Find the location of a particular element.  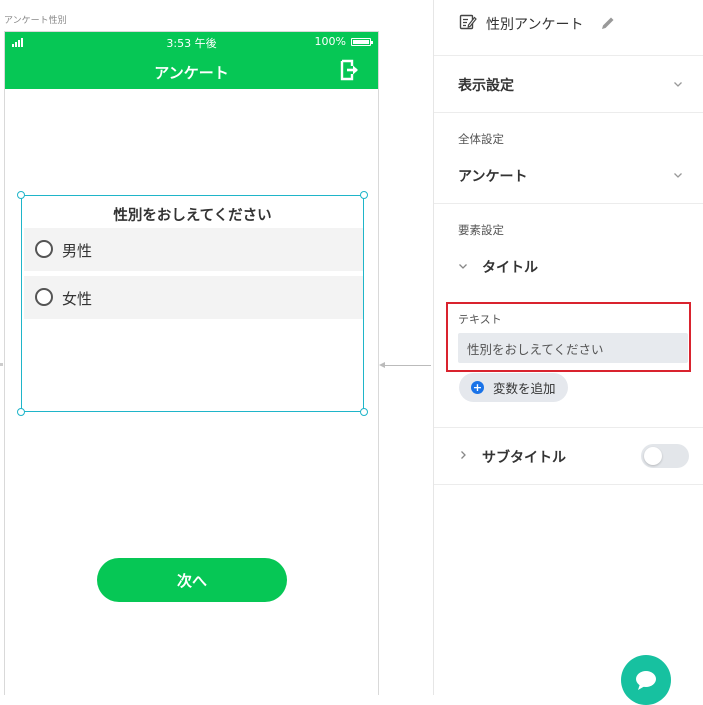

title-section-label: タイトル is located at coordinates (510, 268).